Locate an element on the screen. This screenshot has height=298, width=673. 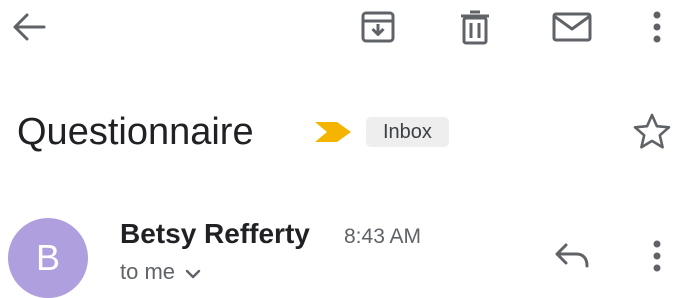
inbox-label-chip: Inbox is located at coordinates (407, 132).